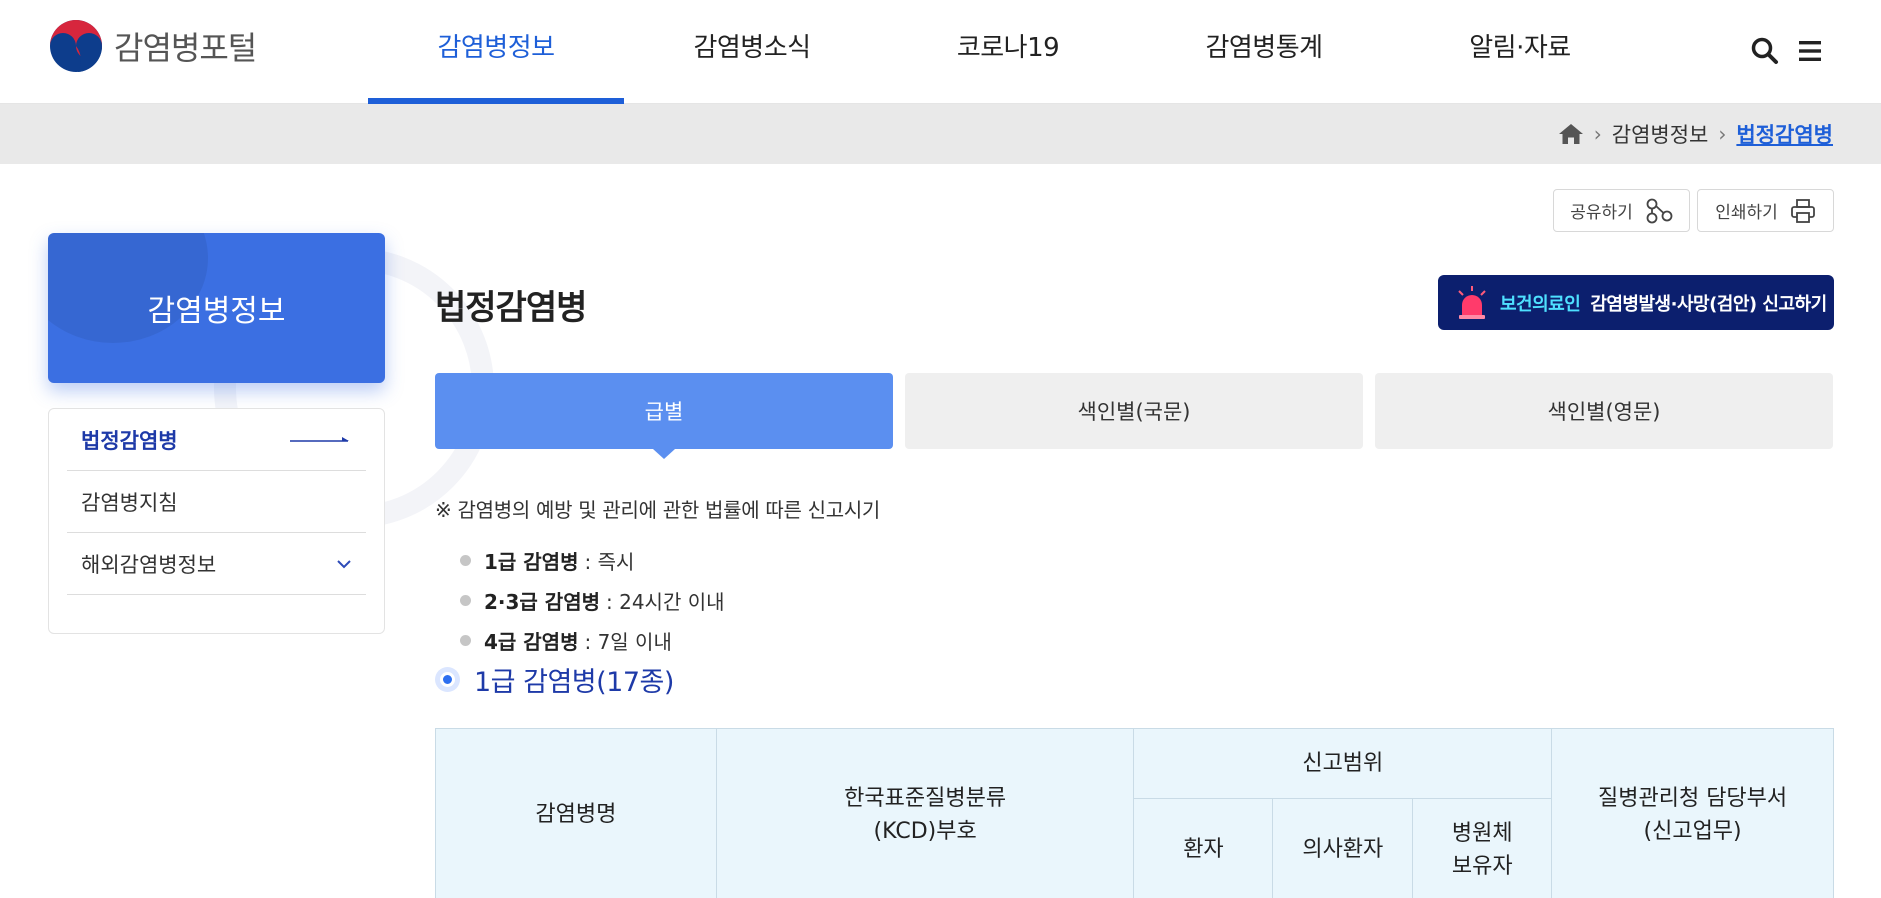 This screenshot has width=1881, height=898. I want to click on reporting-notice: ※ 감염병의 예방 및 관리에 관한 법률에 따른 신고시기, so click(658, 510).